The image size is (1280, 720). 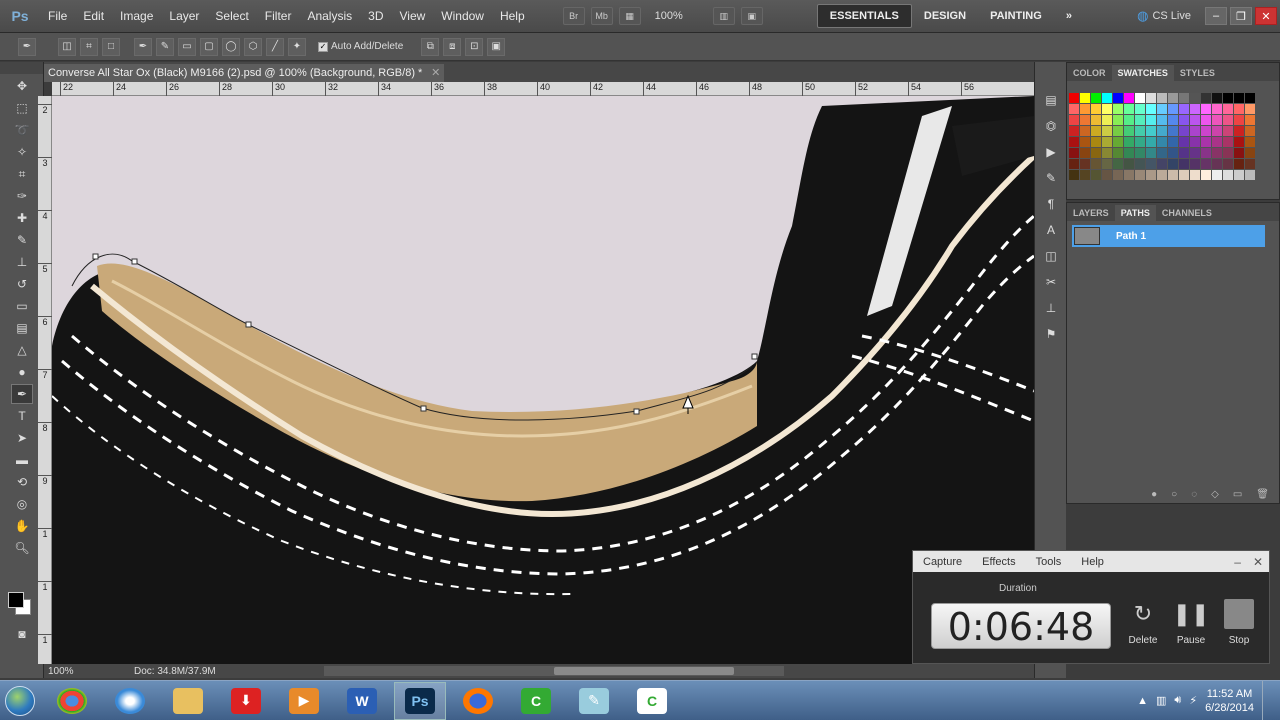 What do you see at coordinates (22, 174) in the screenshot?
I see `crop-tool-icon: ⌗` at bounding box center [22, 174].